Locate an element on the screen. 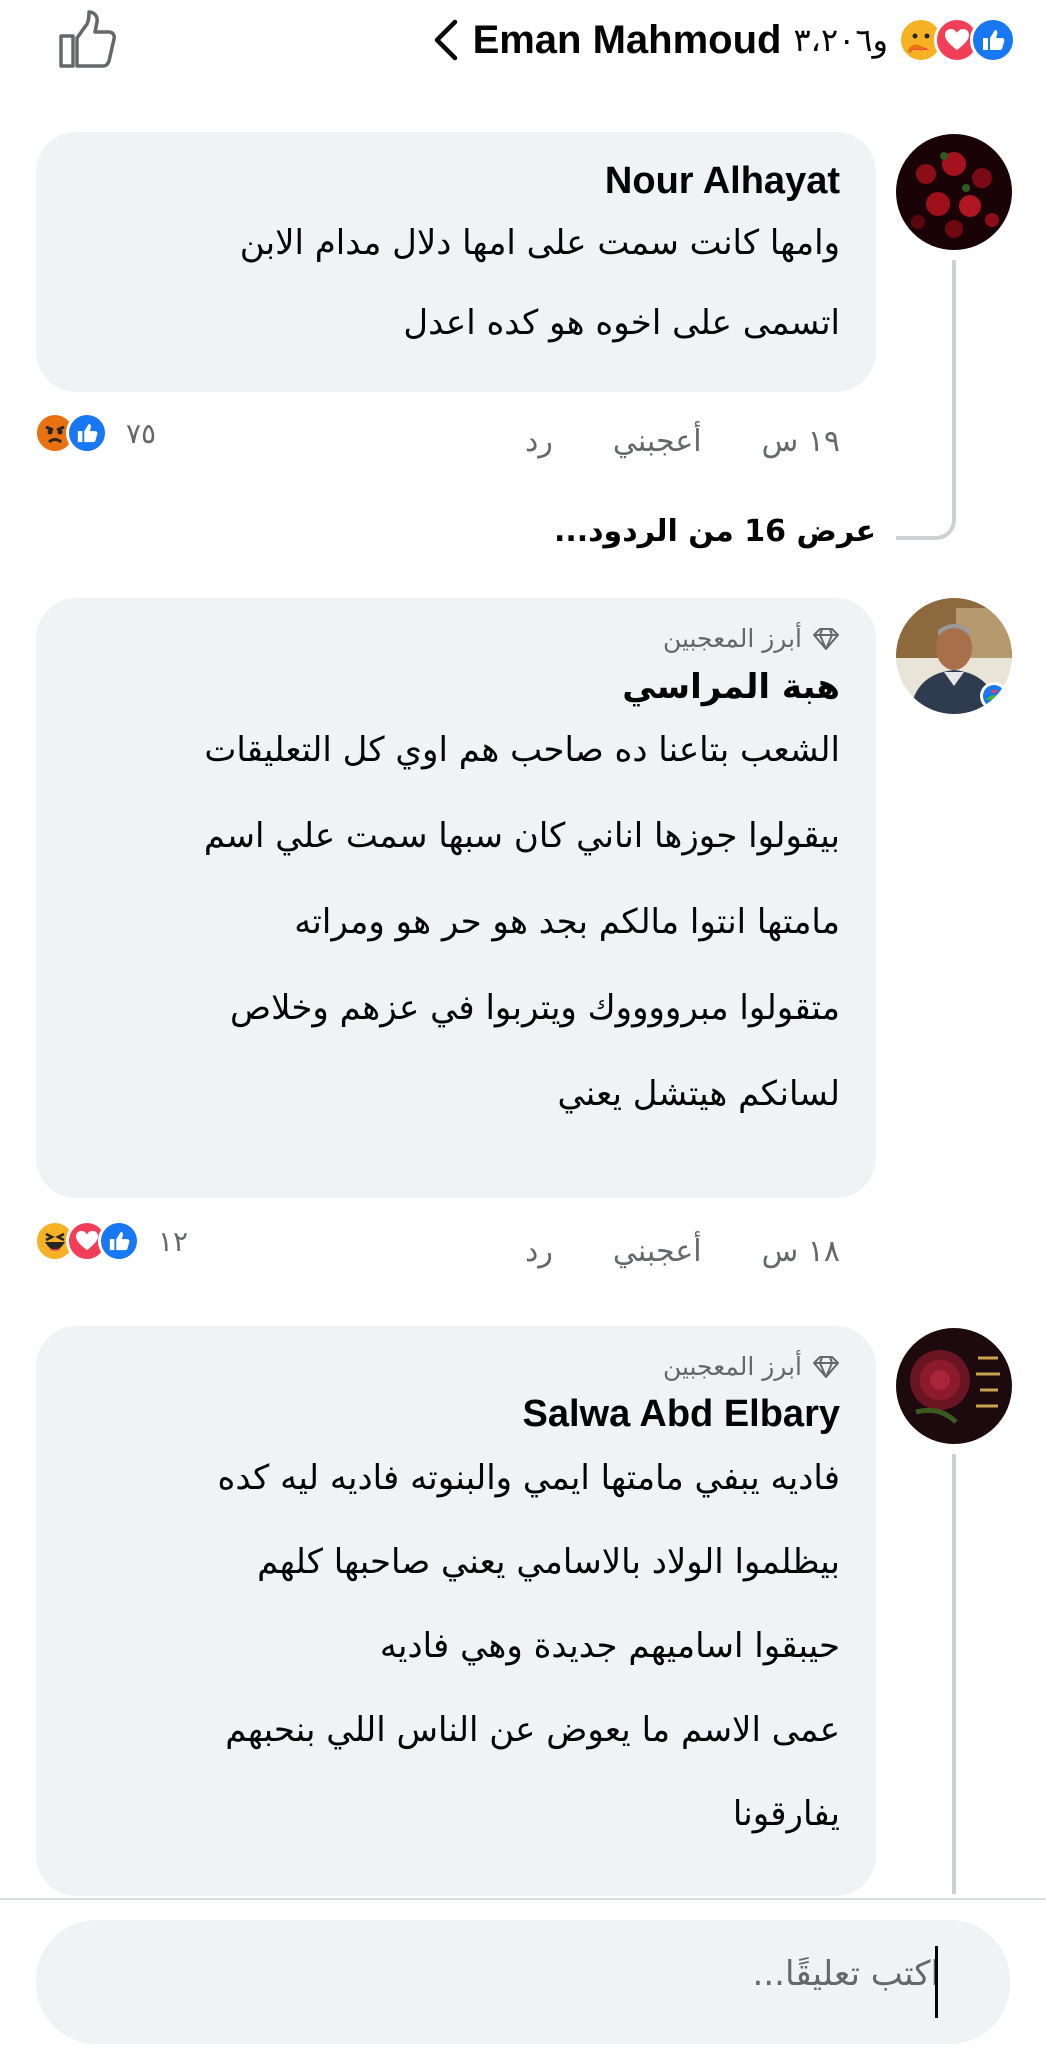  comment-time: ١٨ س is located at coordinates (800, 1251).